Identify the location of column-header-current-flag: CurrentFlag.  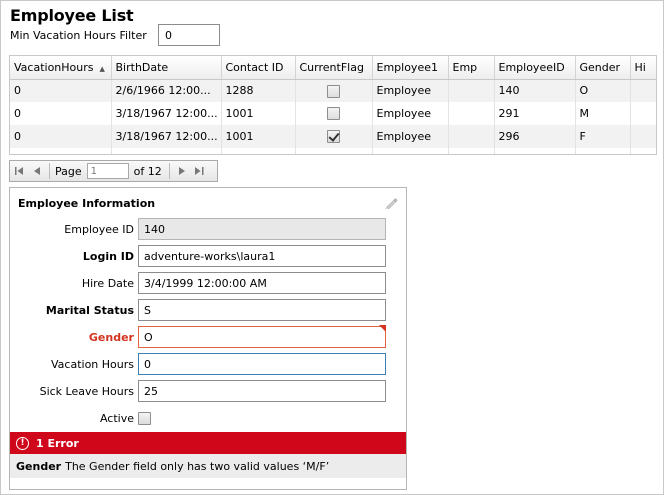
(334, 68).